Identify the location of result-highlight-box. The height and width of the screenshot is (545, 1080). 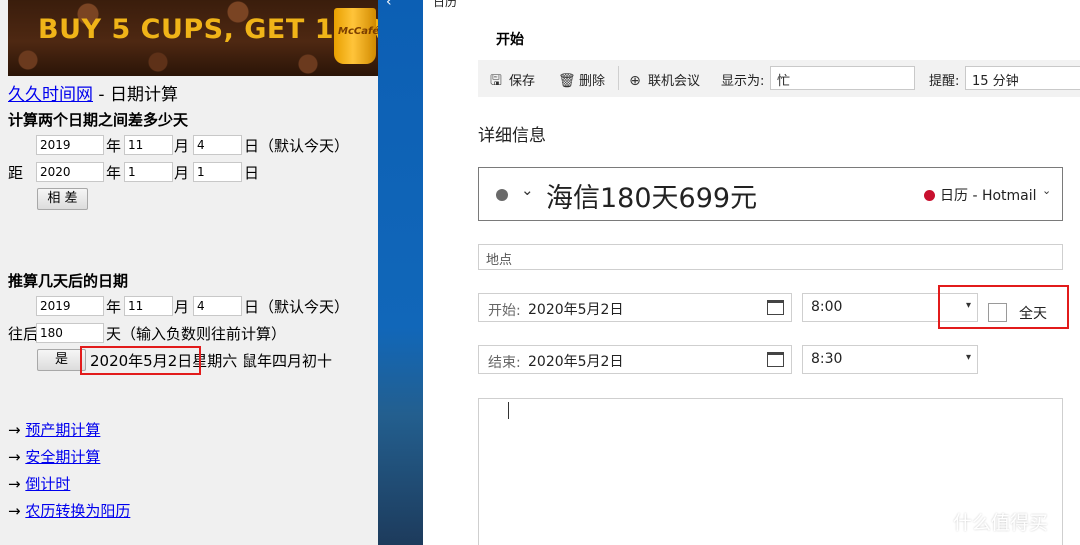
(140, 360).